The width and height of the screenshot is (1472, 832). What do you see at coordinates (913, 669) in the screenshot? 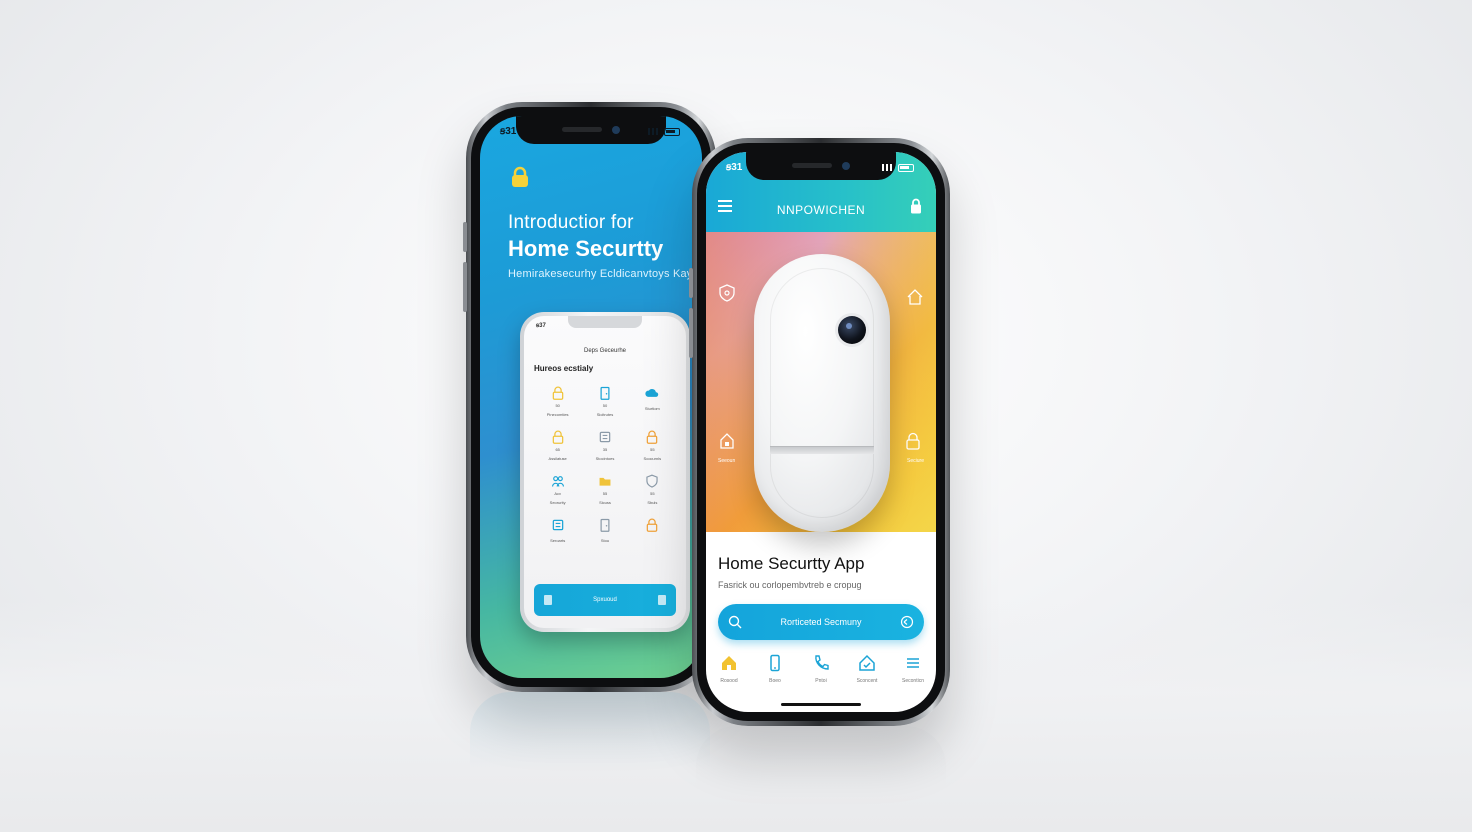
I see `tab-menu-lines: Seconticn` at bounding box center [913, 669].